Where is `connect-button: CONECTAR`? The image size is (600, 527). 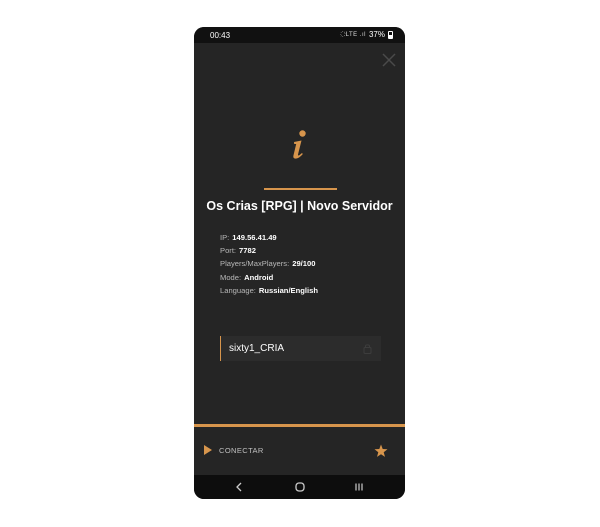
connect-button: CONECTAR is located at coordinates (234, 450).